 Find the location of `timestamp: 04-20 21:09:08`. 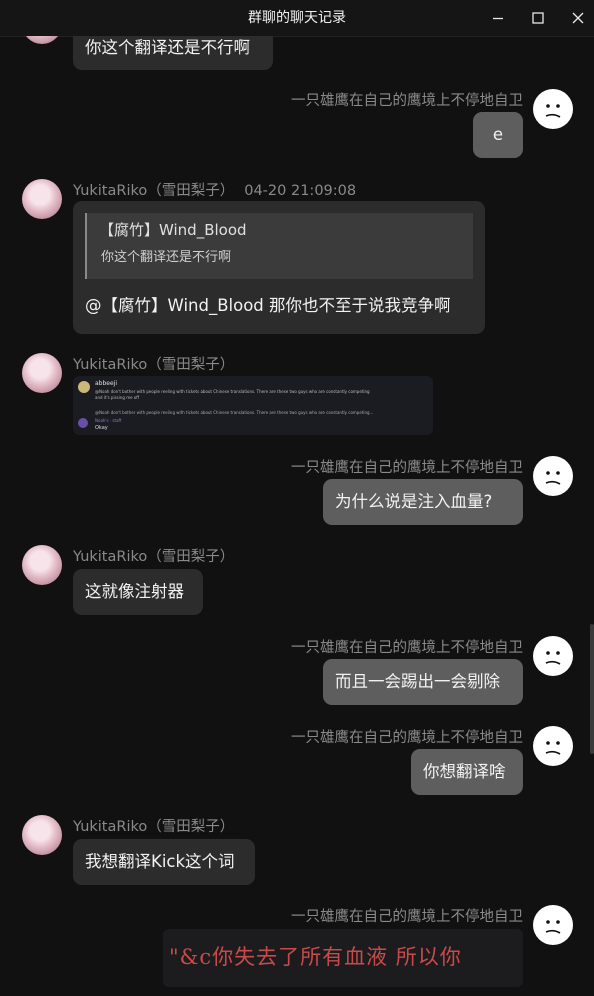

timestamp: 04-20 21:09:08 is located at coordinates (300, 191).